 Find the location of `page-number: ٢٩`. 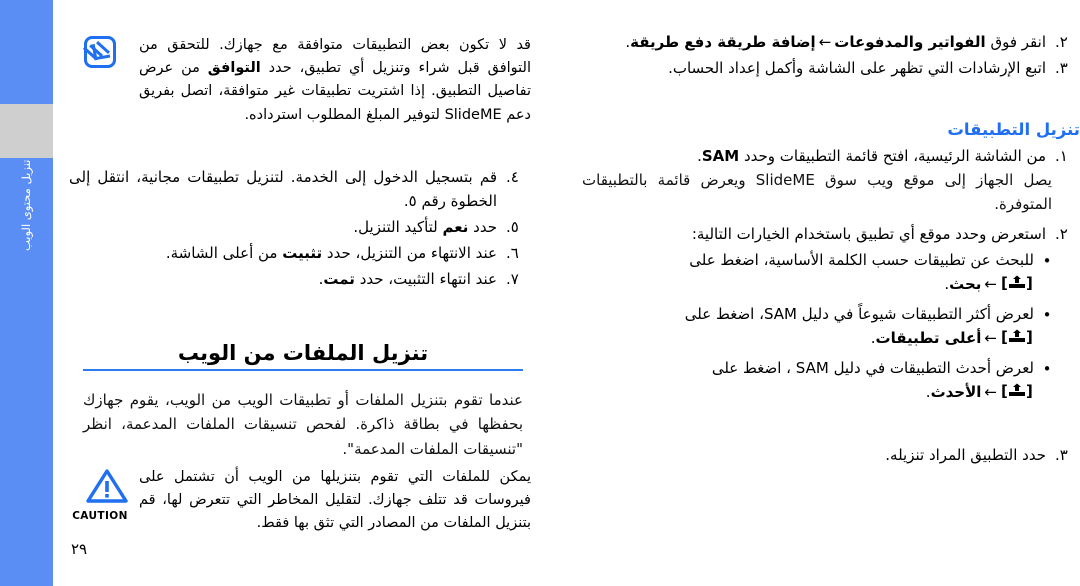

page-number: ٢٩ is located at coordinates (79, 549).